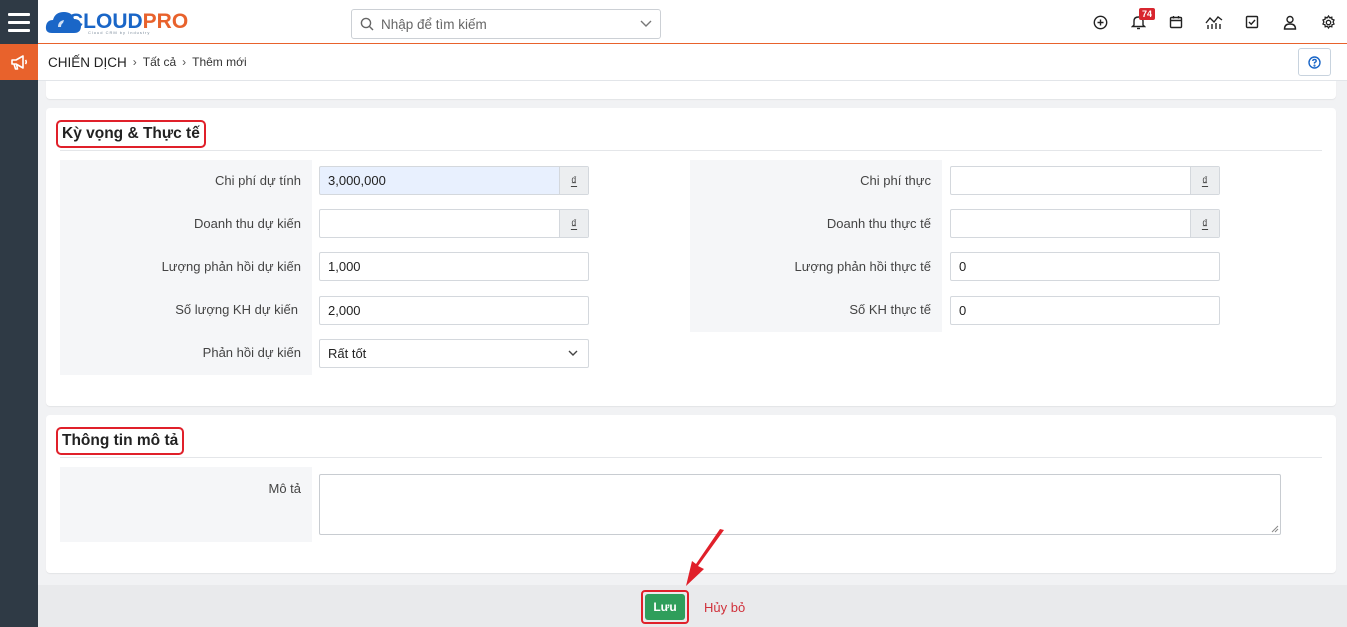  I want to click on section-title: Kỳ vọng & Thực tế, so click(131, 134).